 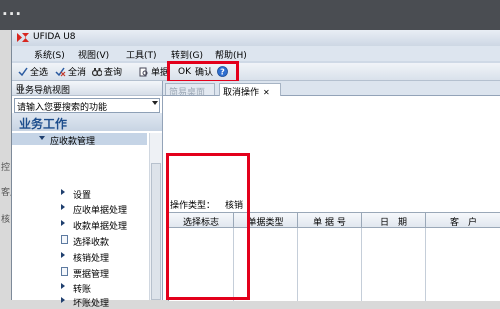 What do you see at coordinates (241, 93) in the screenshot?
I see `tab-label: 取消操作` at bounding box center [241, 93].